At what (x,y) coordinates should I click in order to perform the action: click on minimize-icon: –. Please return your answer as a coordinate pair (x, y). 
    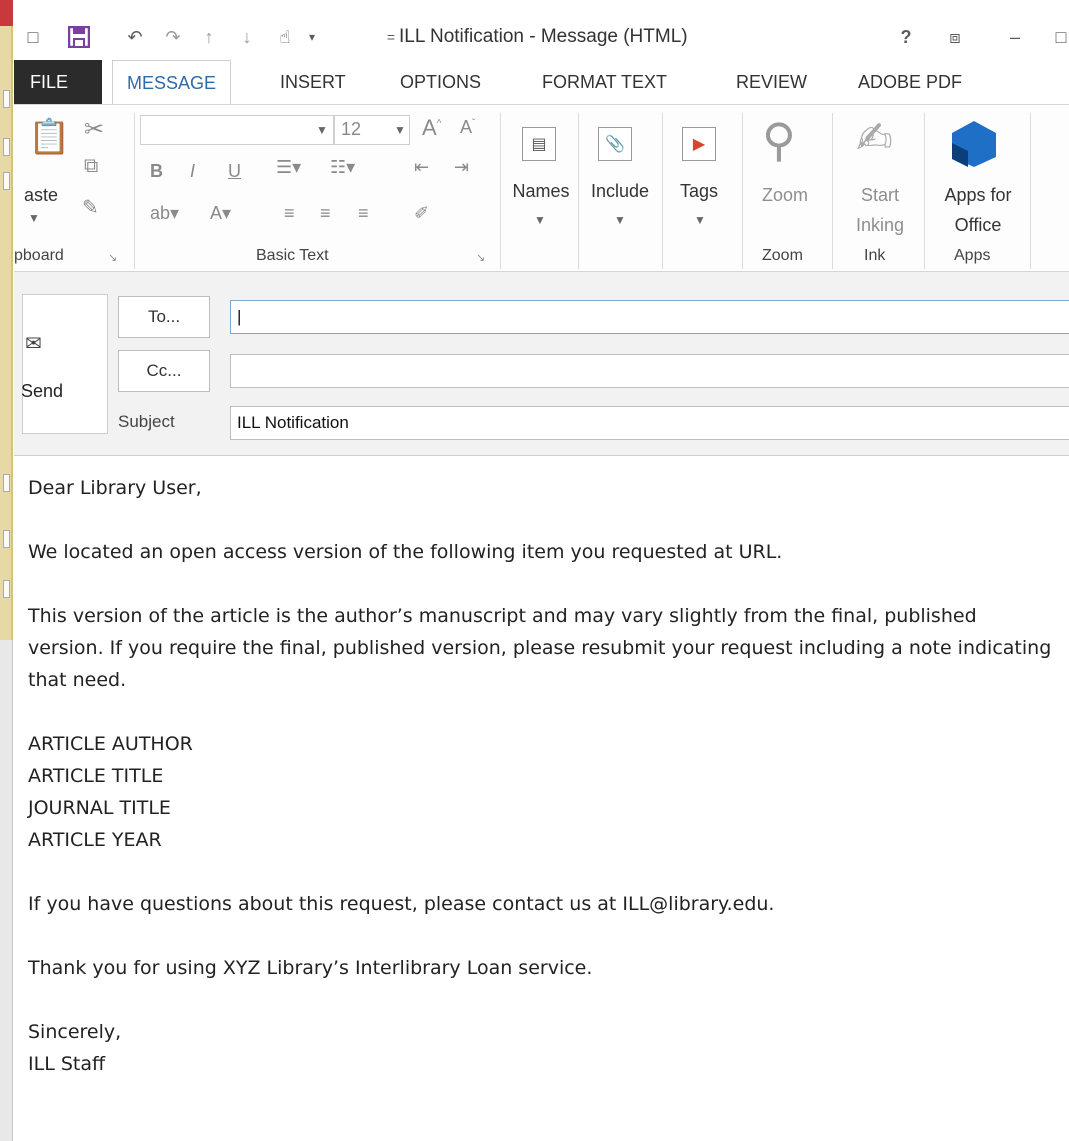
    Looking at the image, I should click on (1015, 37).